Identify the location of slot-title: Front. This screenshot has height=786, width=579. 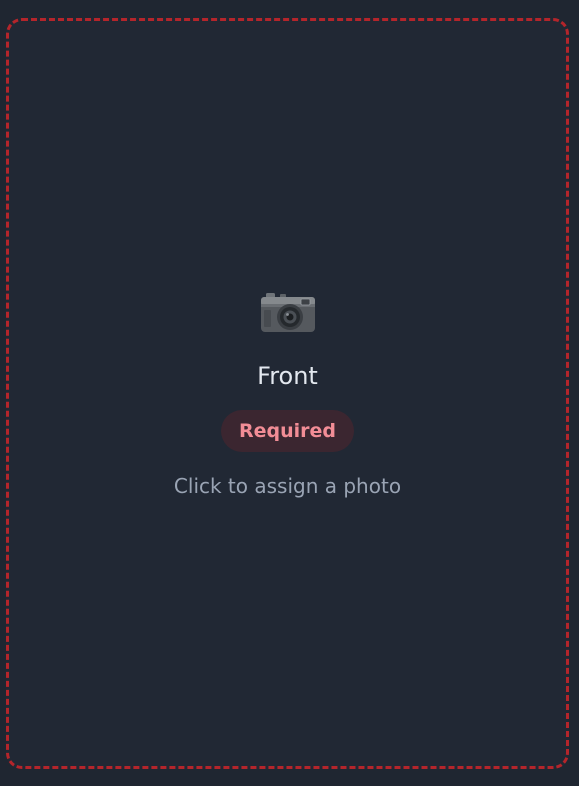
(287, 376).